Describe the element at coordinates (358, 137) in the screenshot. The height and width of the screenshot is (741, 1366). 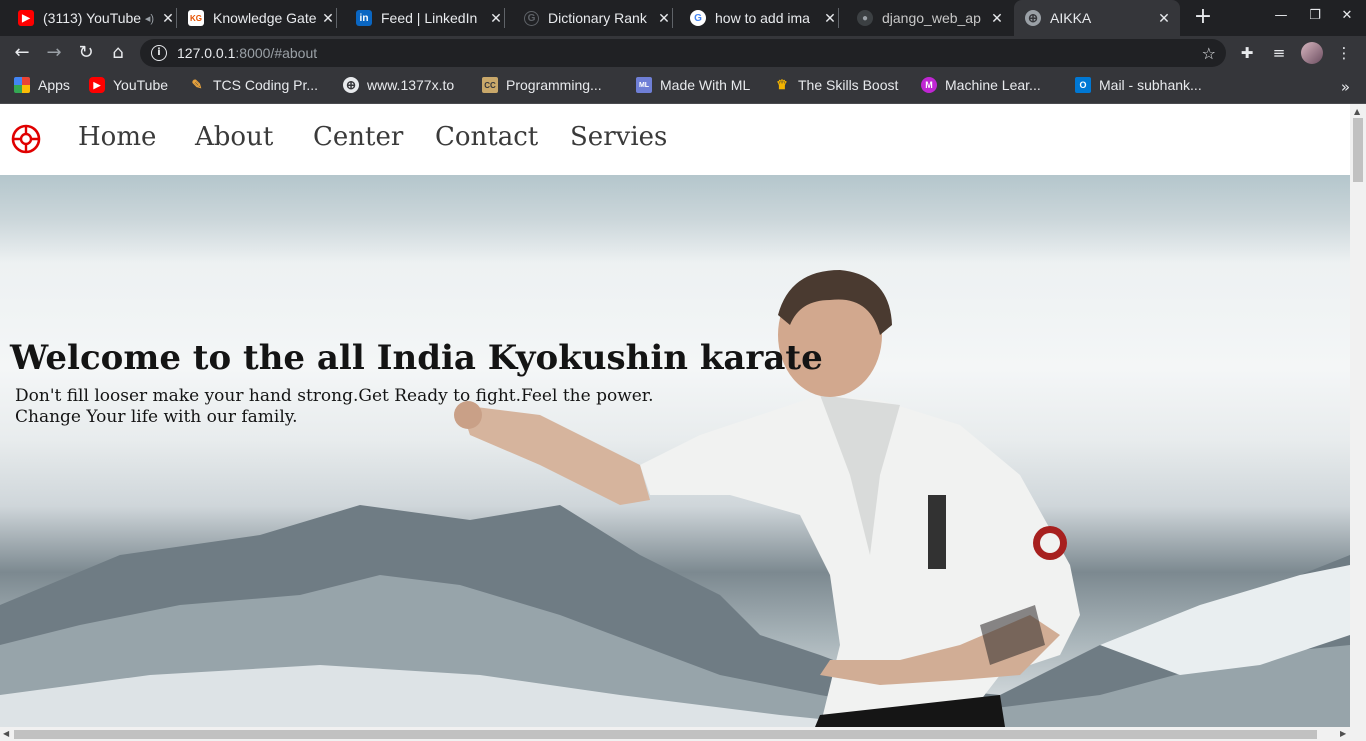
I see `nav-center: Center` at that location.